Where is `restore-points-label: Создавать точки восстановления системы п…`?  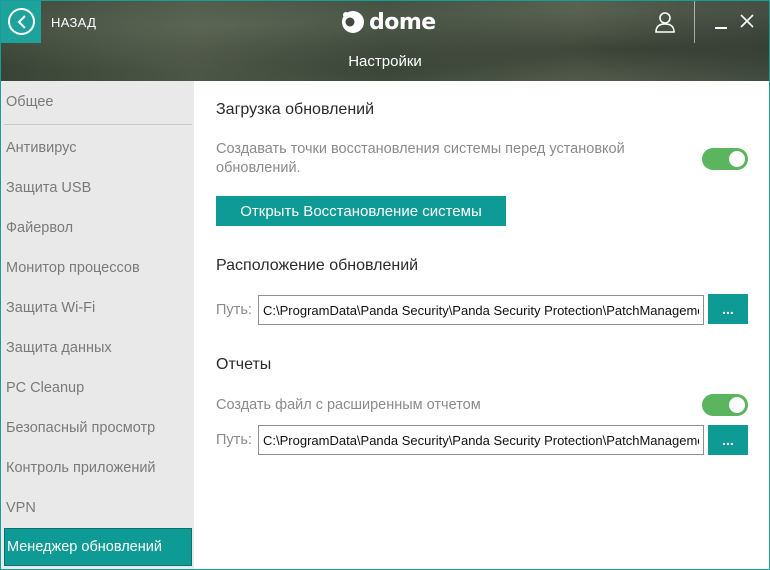
restore-points-label: Создавать точки восстановления системы п… is located at coordinates (420, 158).